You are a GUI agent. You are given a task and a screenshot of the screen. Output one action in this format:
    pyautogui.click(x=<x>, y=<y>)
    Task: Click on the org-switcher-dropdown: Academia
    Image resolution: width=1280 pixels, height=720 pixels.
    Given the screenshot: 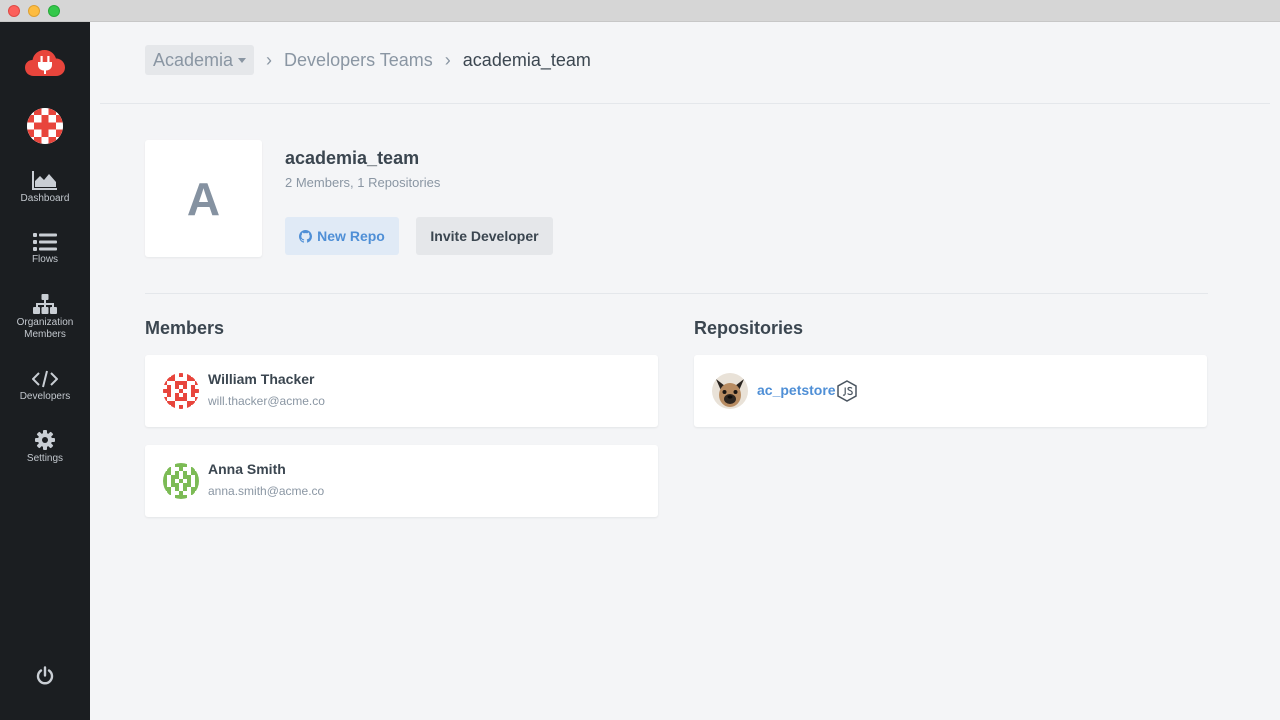 What is the action you would take?
    pyautogui.click(x=200, y=60)
    